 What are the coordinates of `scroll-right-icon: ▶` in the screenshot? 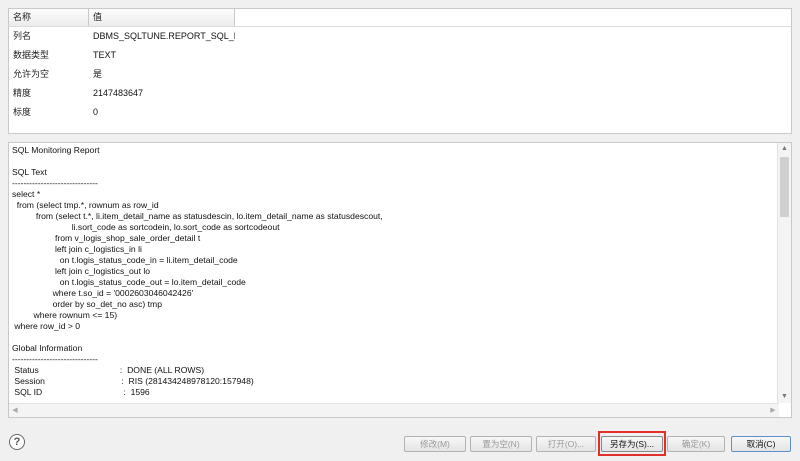 It's located at (773, 410).